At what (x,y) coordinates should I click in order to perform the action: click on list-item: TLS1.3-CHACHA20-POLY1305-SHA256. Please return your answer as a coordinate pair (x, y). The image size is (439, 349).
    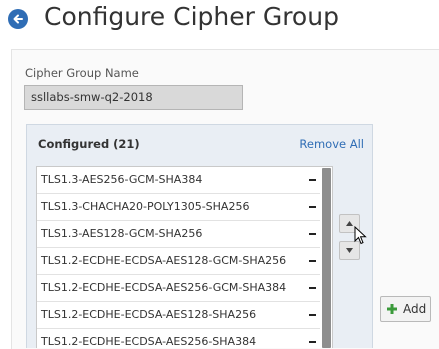
    Looking at the image, I should click on (178, 207).